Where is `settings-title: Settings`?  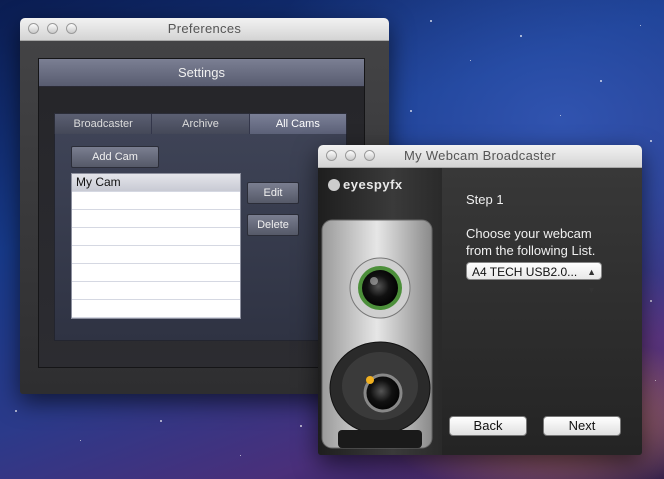
settings-title: Settings is located at coordinates (201, 73).